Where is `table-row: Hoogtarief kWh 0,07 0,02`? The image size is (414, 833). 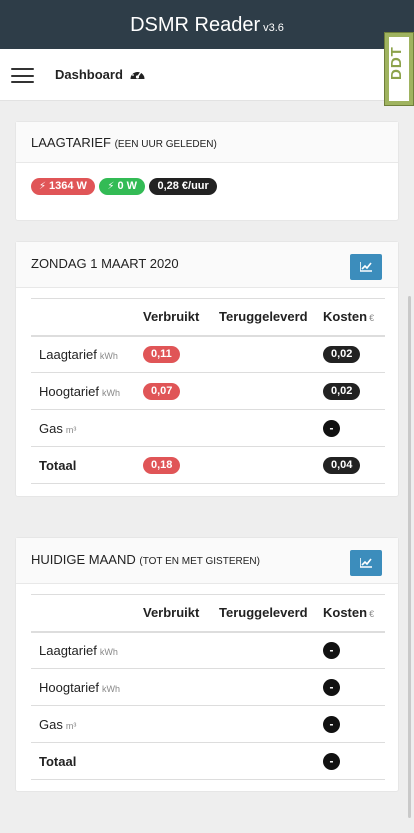
table-row: Hoogtarief kWh 0,07 0,02 is located at coordinates (208, 391).